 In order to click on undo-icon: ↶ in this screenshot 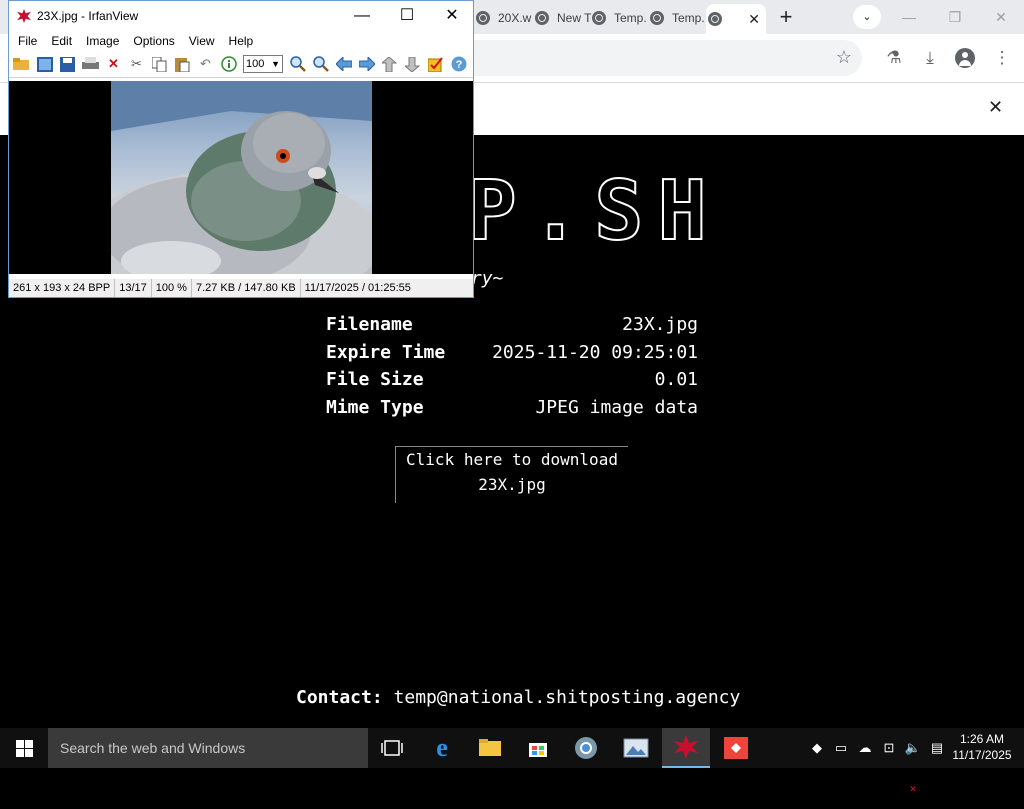, I will do `click(205, 64)`.